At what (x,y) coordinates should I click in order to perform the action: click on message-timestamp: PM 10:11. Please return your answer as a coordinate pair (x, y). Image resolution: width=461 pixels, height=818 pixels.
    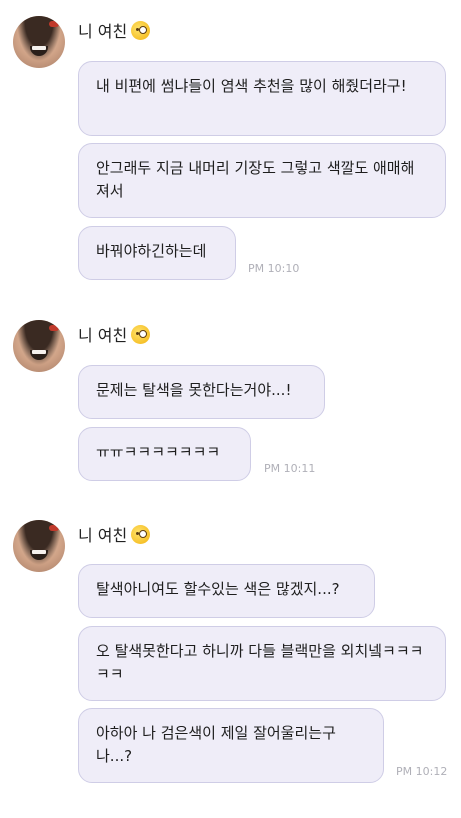
    Looking at the image, I should click on (290, 468).